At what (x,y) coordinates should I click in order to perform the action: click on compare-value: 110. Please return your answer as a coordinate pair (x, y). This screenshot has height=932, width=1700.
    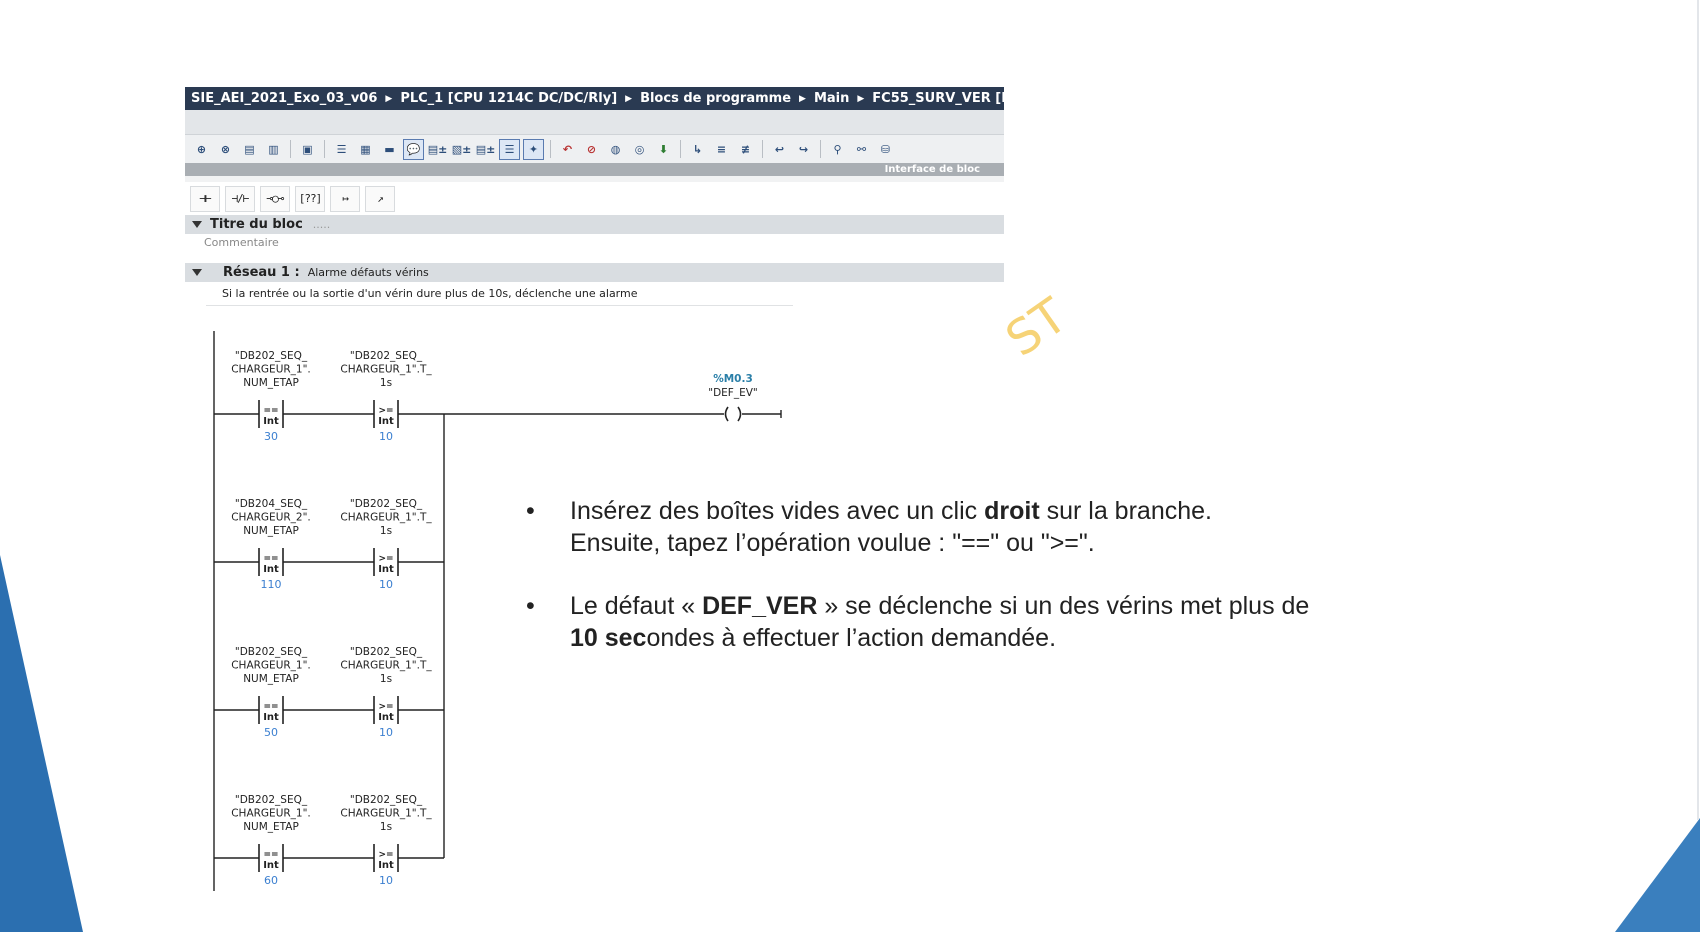
    Looking at the image, I should click on (271, 584).